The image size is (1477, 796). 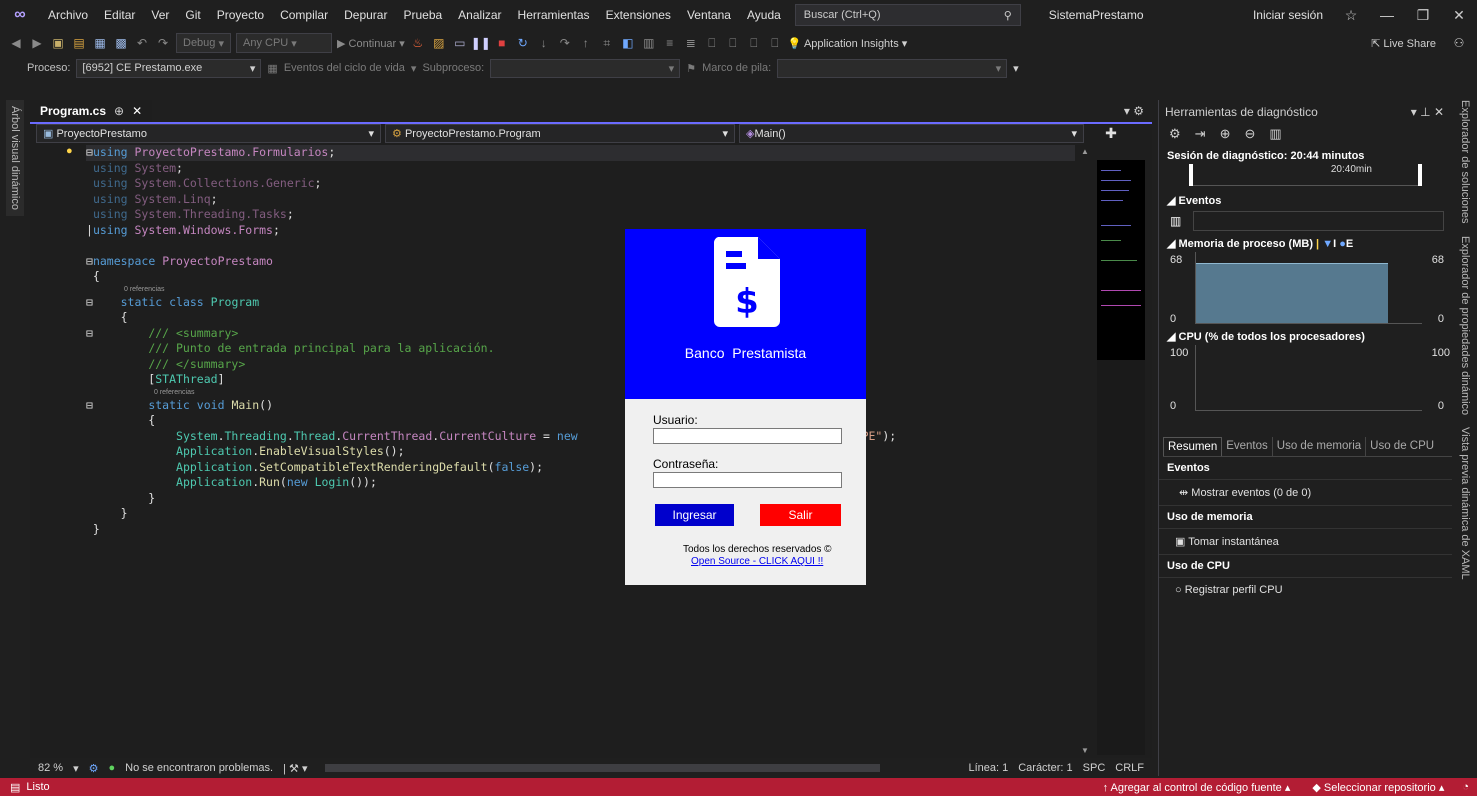 What do you see at coordinates (1305, 492) in the screenshot?
I see `mostrar-eventos-link: ⇹ Mostrar eventos (0 de 0)` at bounding box center [1305, 492].